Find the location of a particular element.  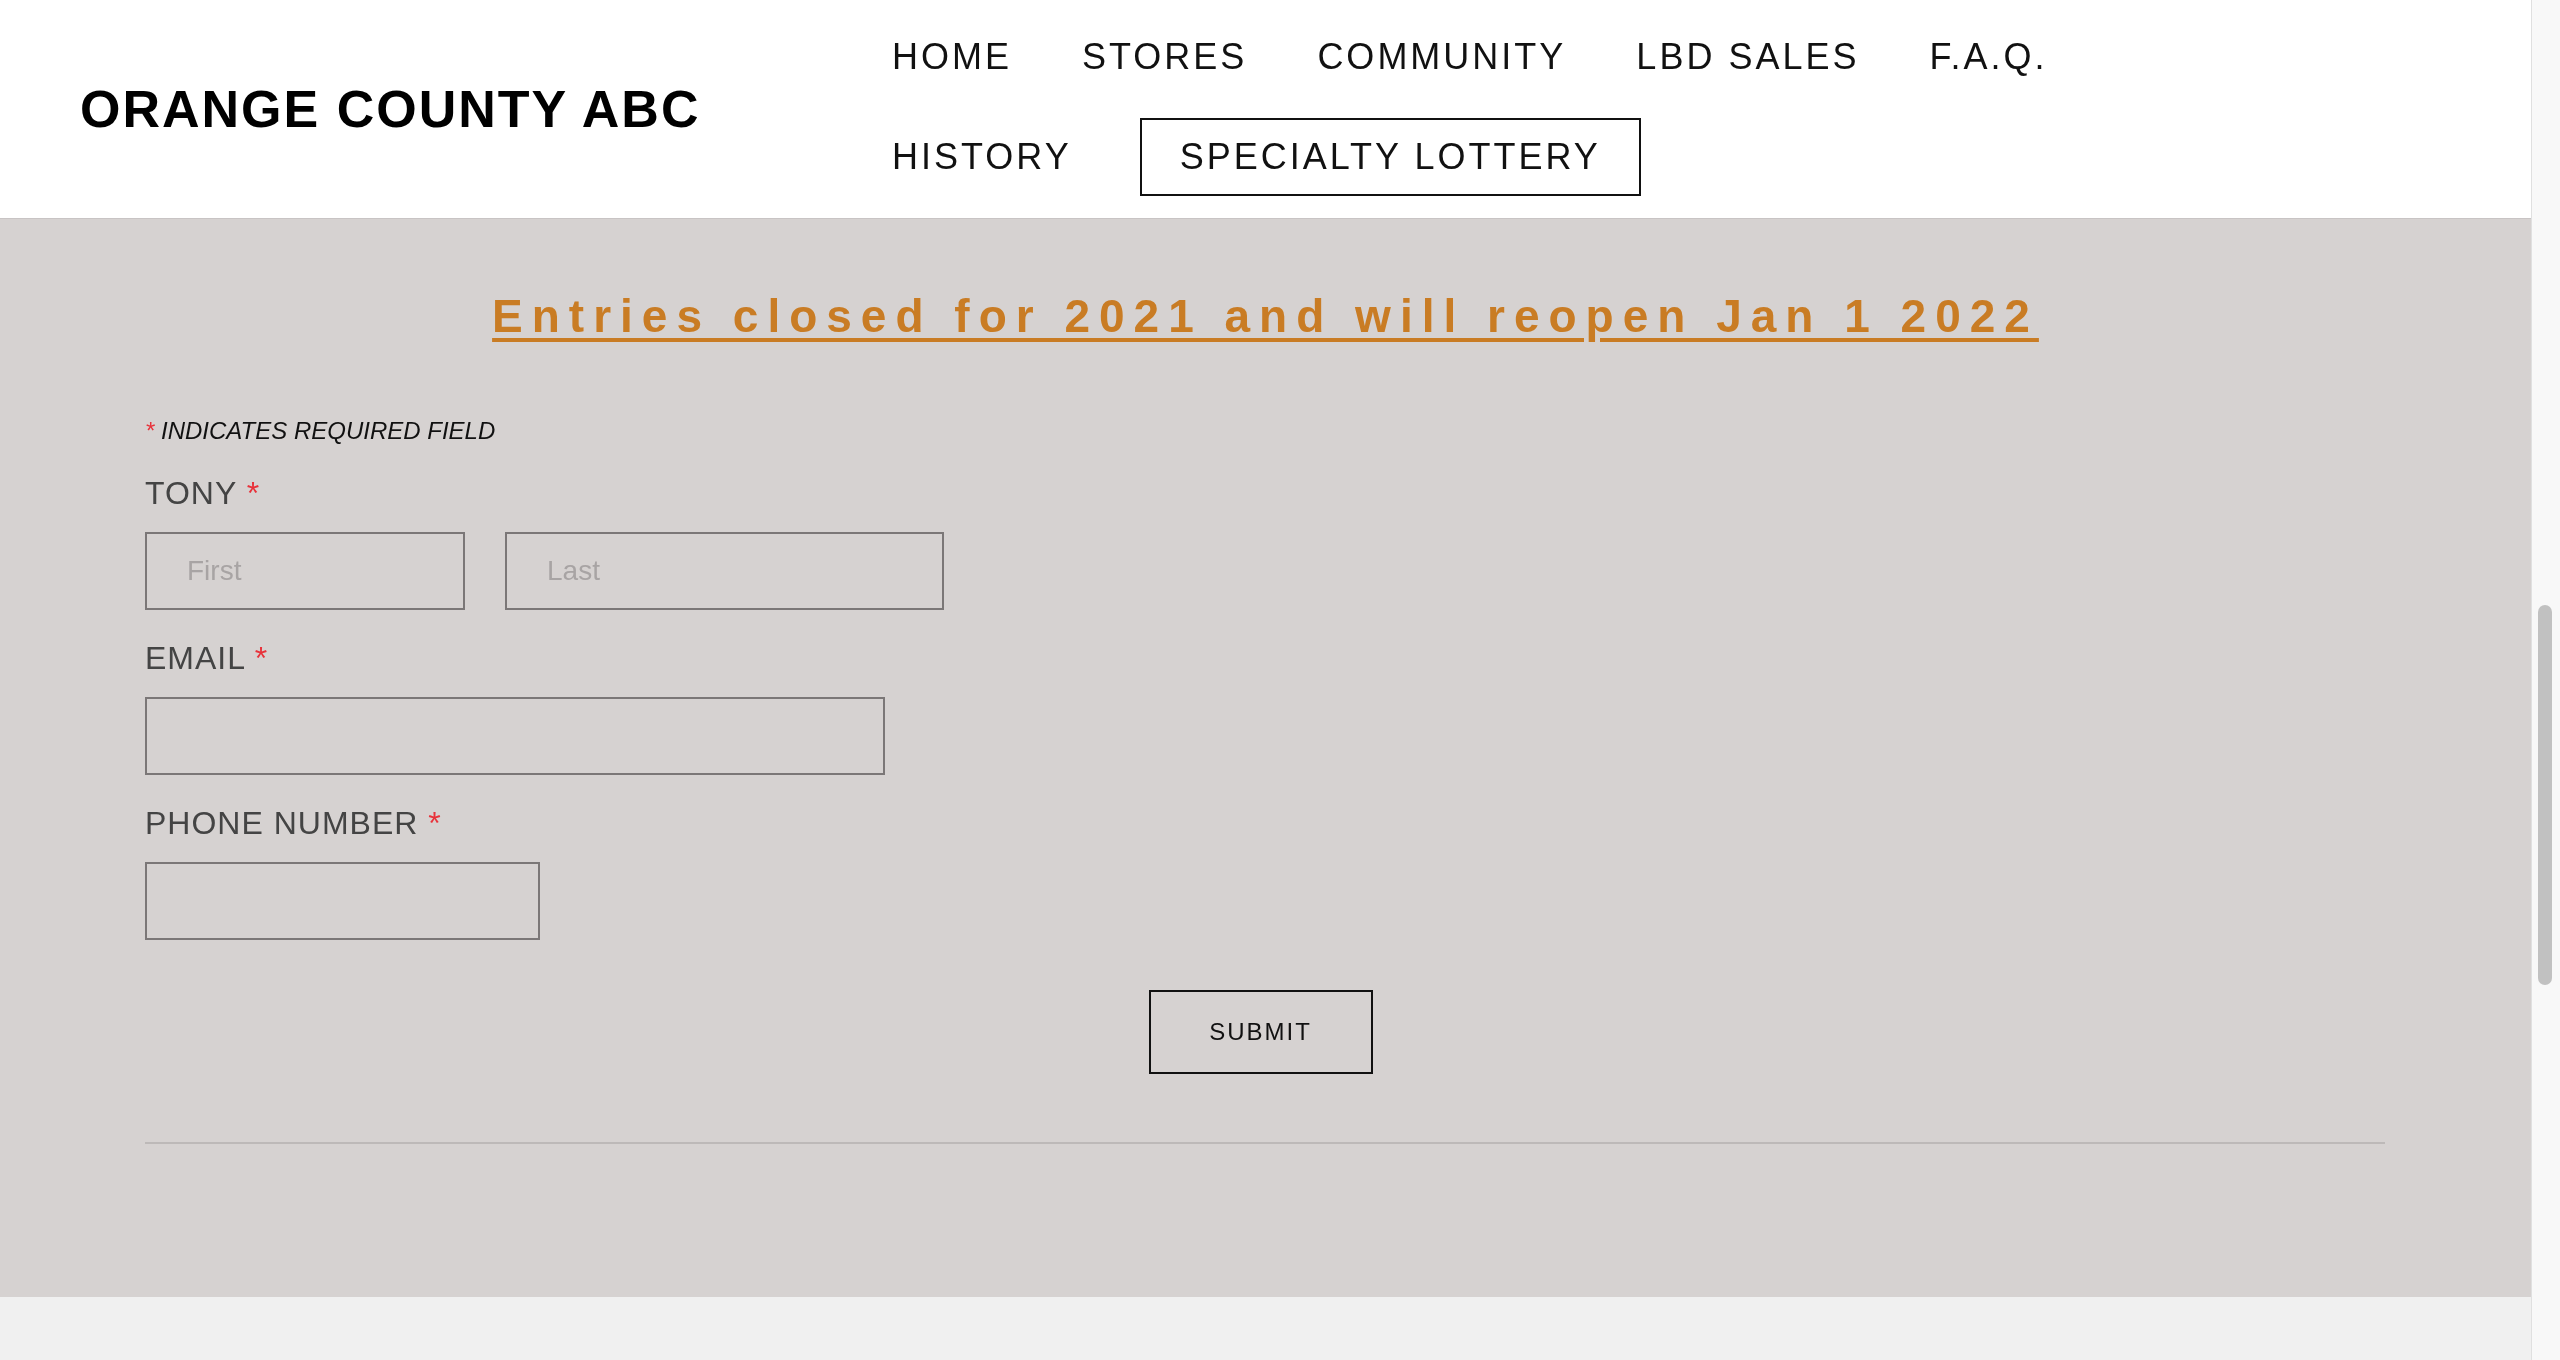

field-label: EMAIL * is located at coordinates (207, 658).